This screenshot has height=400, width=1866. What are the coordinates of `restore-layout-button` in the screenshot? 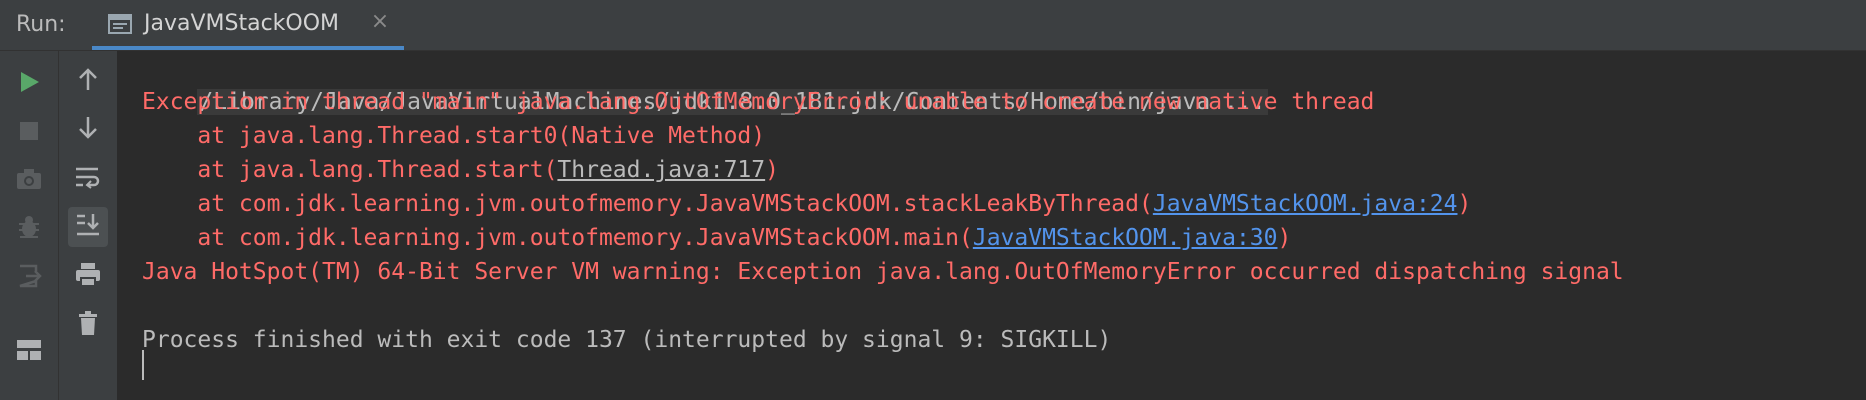 It's located at (29, 352).